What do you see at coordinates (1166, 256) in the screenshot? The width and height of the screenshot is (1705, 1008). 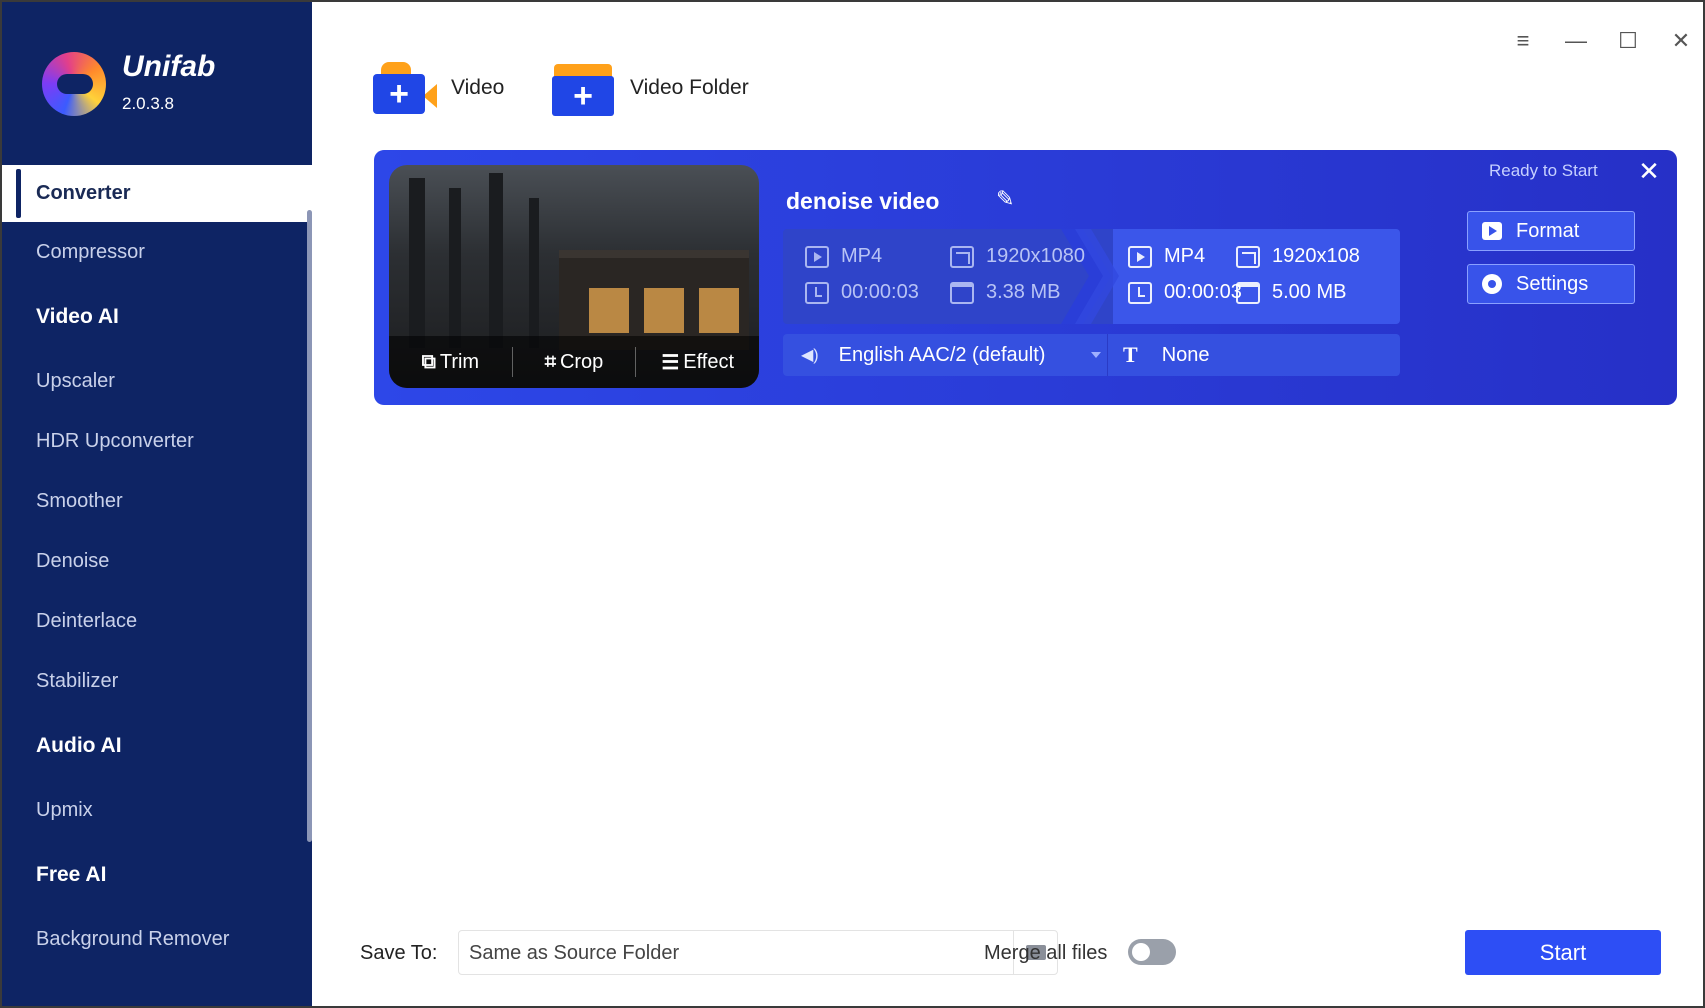 I see `output-format: MP4` at bounding box center [1166, 256].